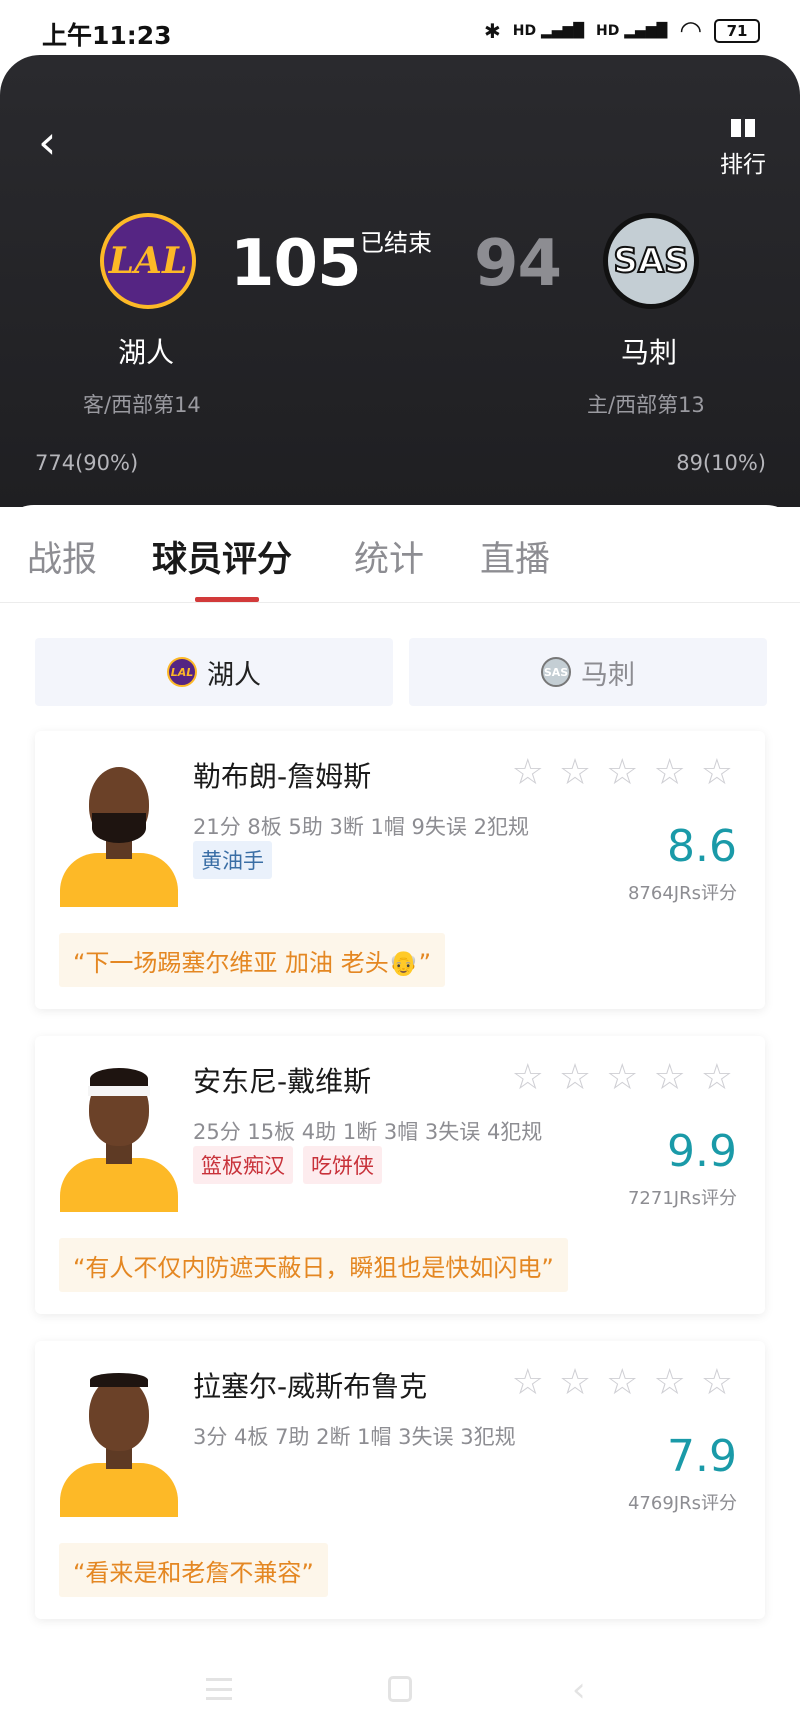 Image resolution: width=800 pixels, height=1734 pixels. I want to click on spurs-logo-text: SAS, so click(650, 261).